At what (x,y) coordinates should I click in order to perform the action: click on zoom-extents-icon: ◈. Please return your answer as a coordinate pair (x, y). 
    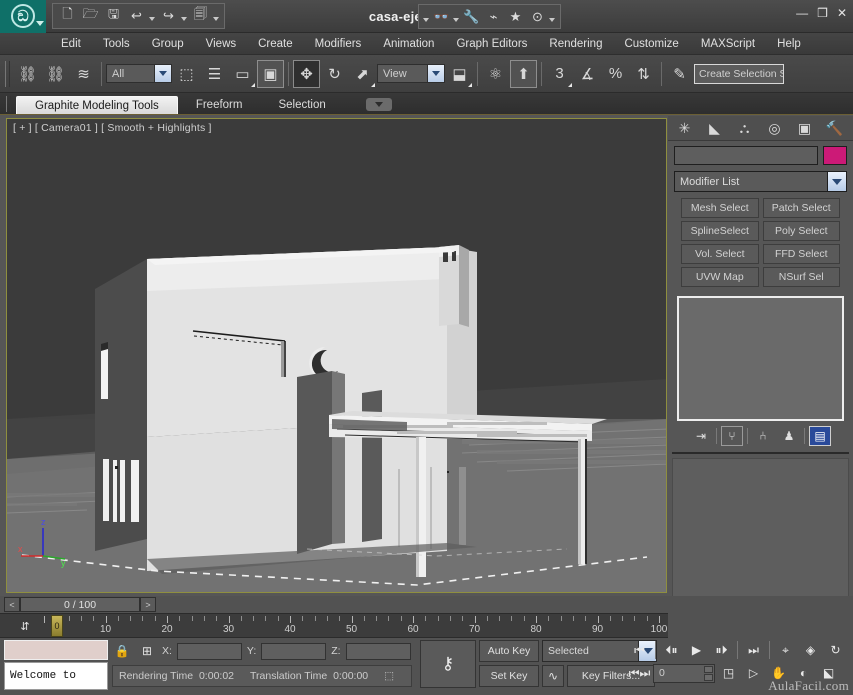
    Looking at the image, I should click on (810, 650).